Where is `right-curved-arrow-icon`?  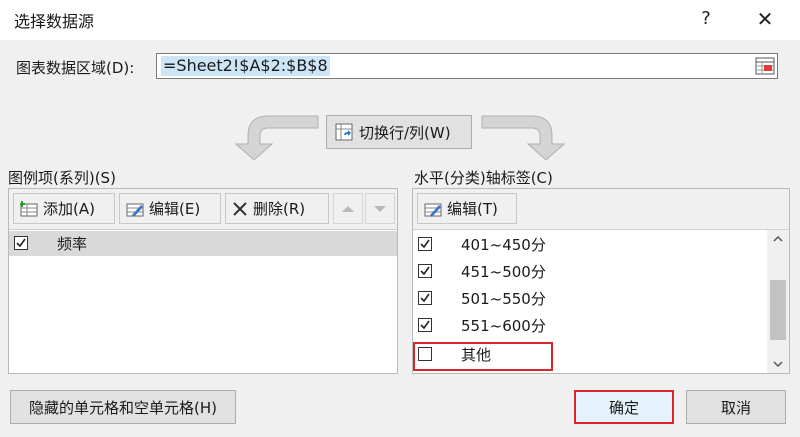
right-curved-arrow-icon is located at coordinates (523, 138).